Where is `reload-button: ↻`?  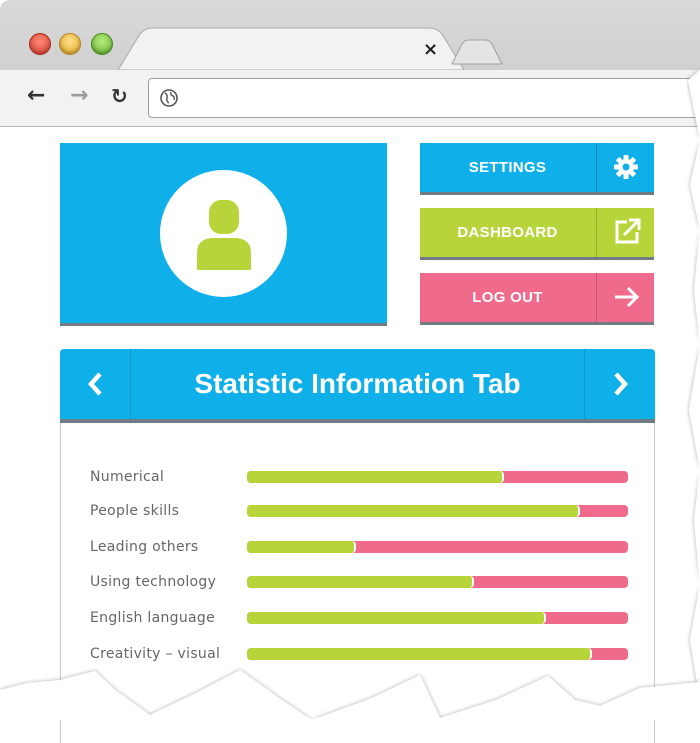
reload-button: ↻ is located at coordinates (119, 96).